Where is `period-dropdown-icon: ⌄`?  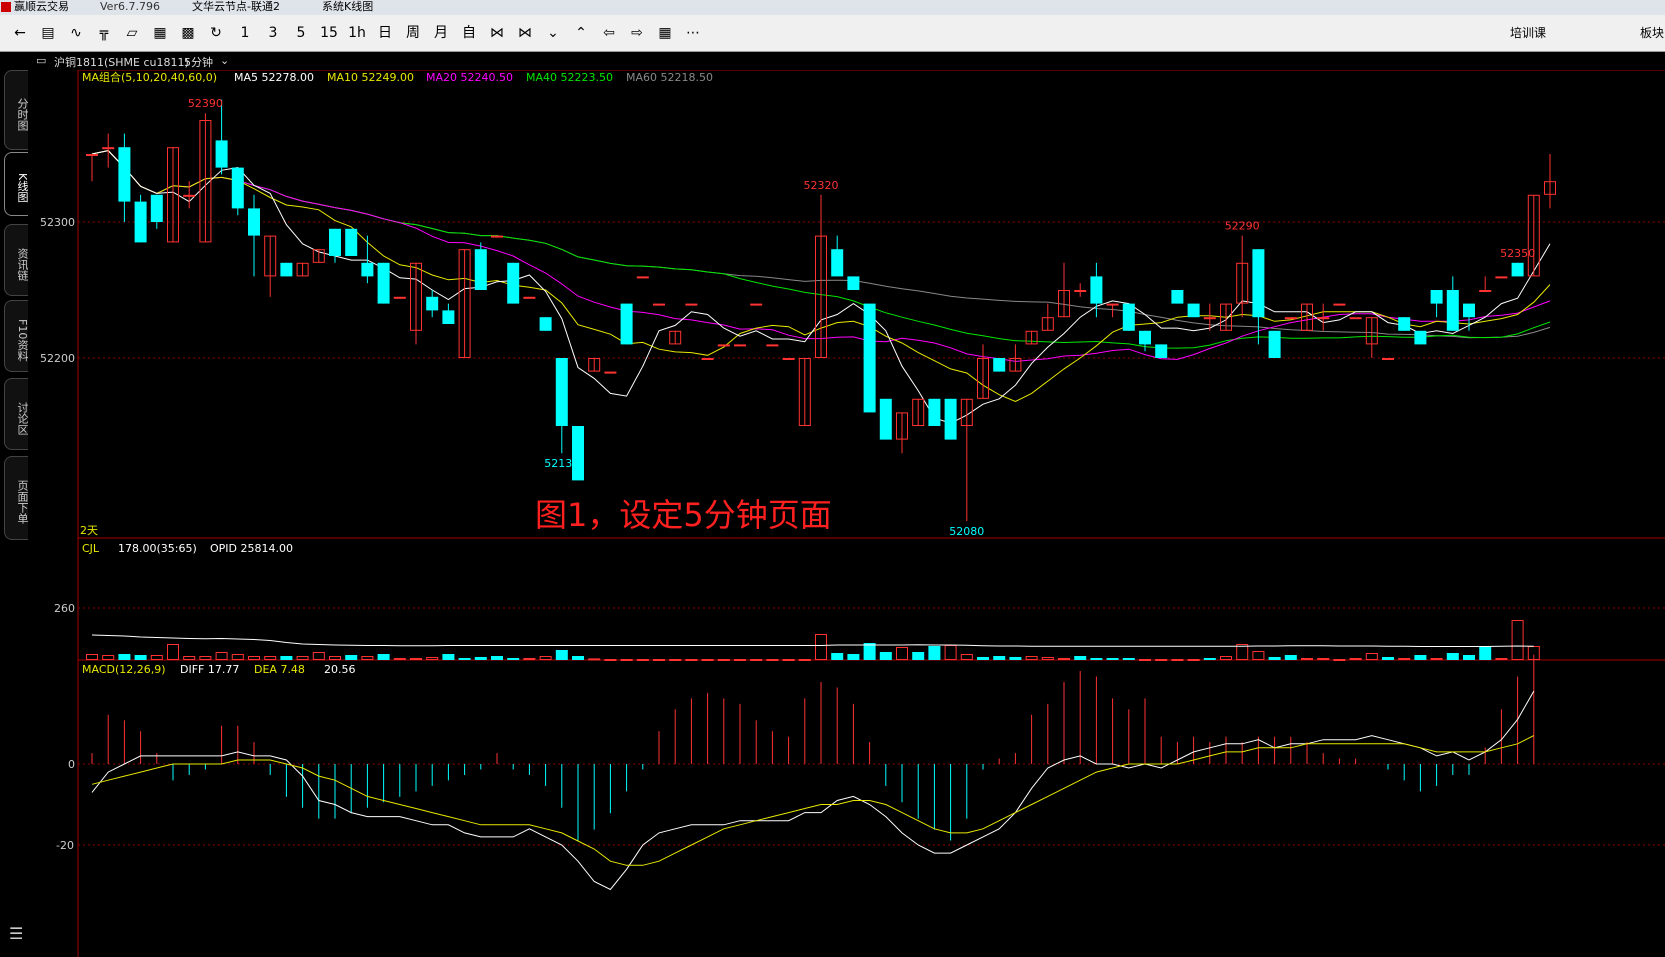 period-dropdown-icon: ⌄ is located at coordinates (224, 60).